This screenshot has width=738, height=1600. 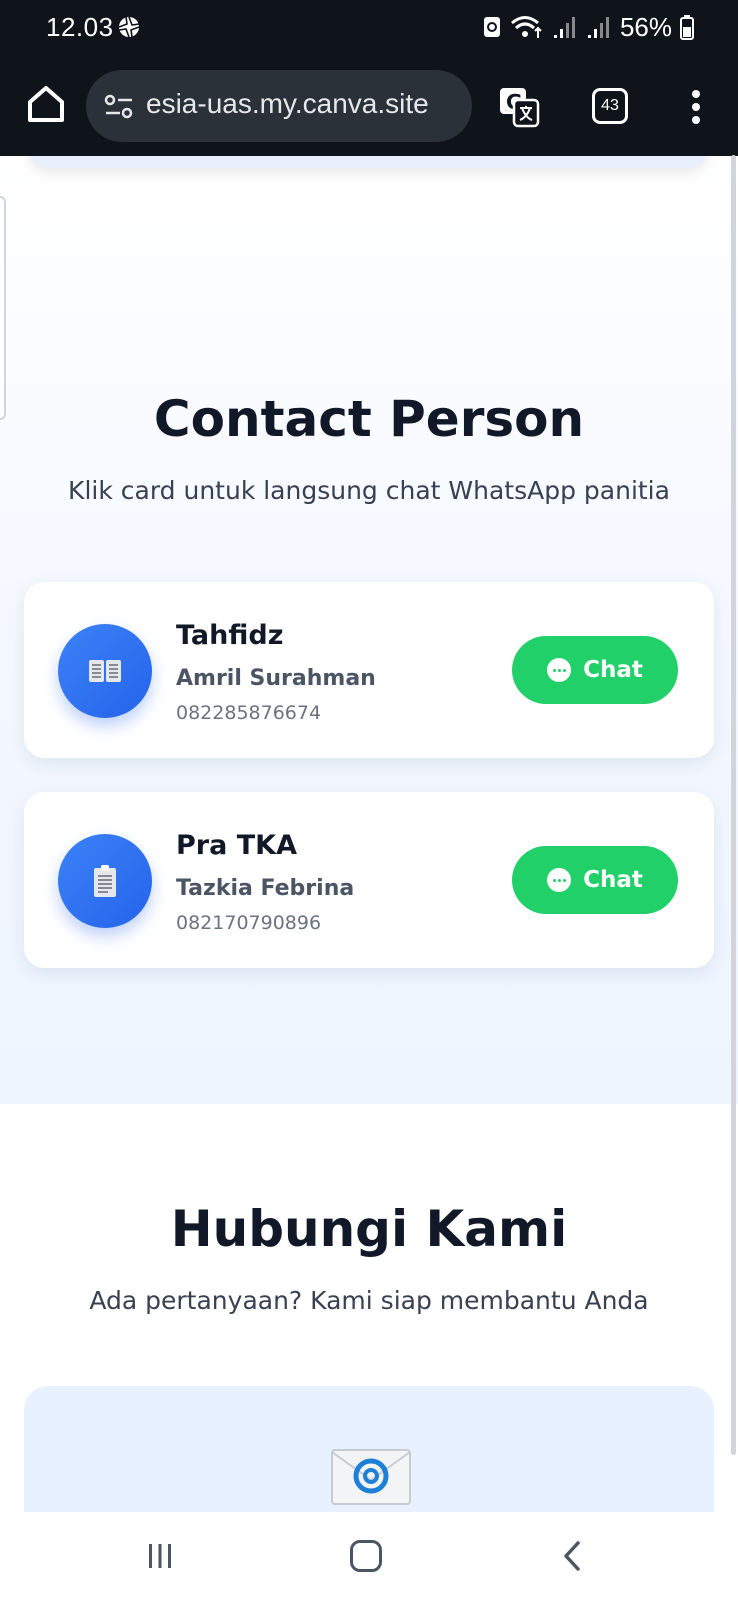 What do you see at coordinates (368, 162) in the screenshot?
I see `previous-card-edge` at bounding box center [368, 162].